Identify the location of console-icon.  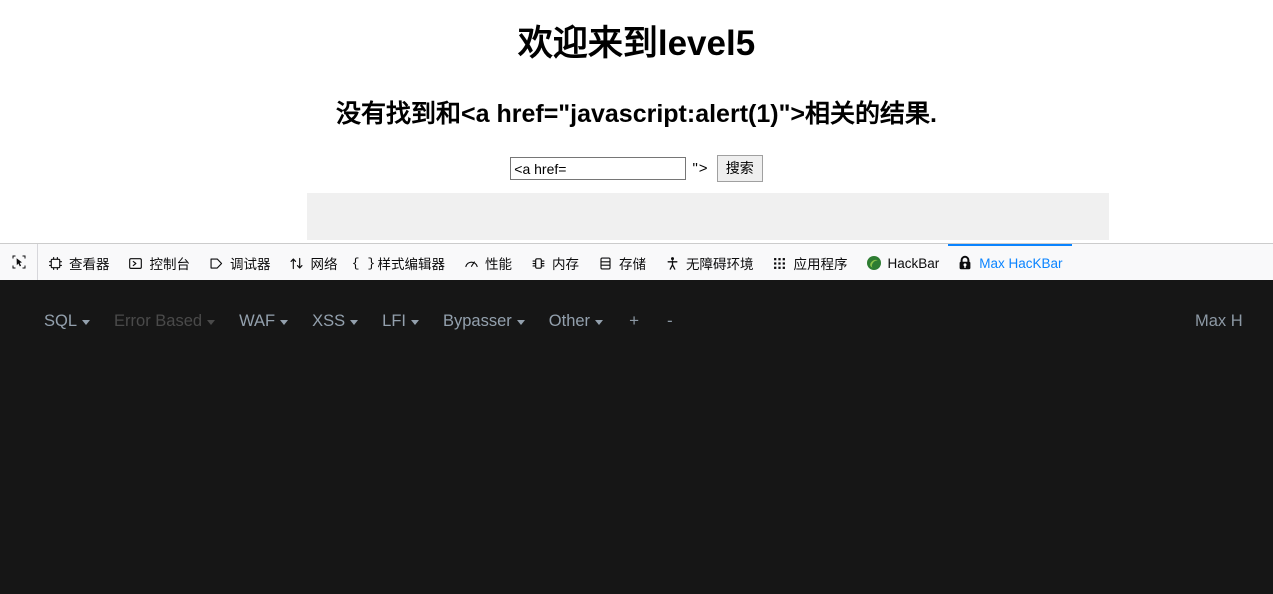
(136, 263).